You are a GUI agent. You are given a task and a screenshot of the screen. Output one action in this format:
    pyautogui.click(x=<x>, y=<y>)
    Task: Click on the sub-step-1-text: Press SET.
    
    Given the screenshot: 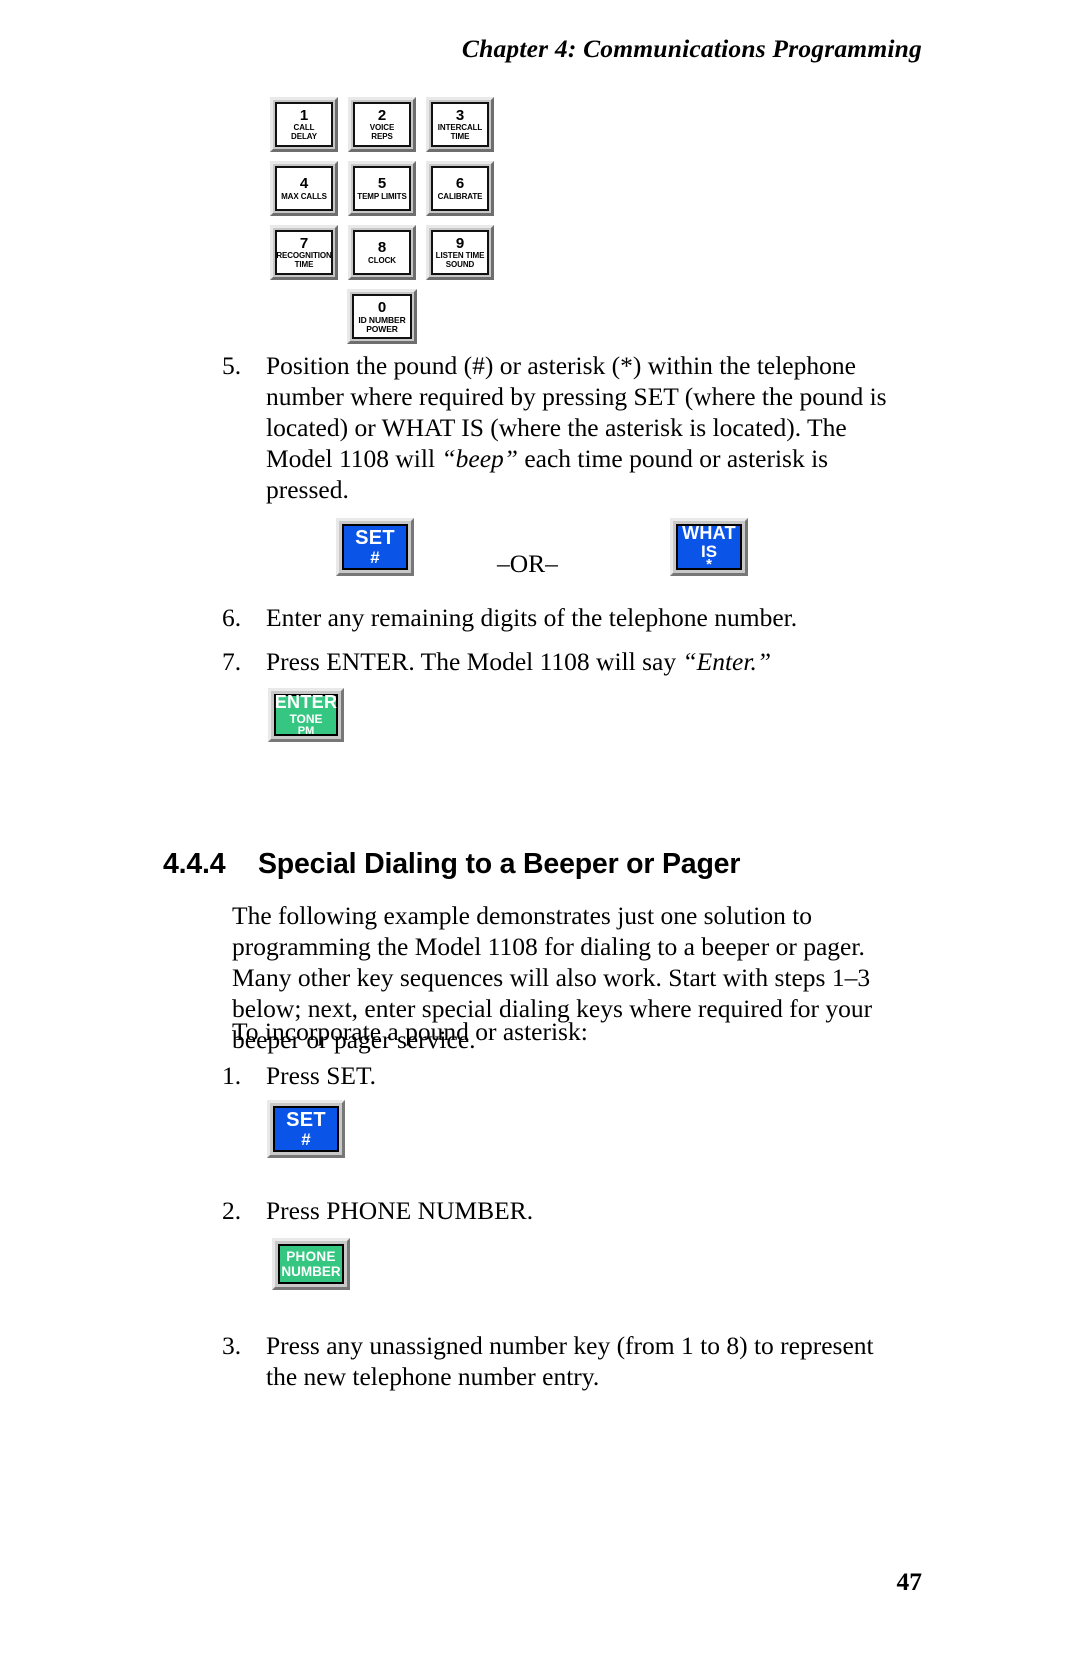 What is the action you would take?
    pyautogui.click(x=321, y=1075)
    